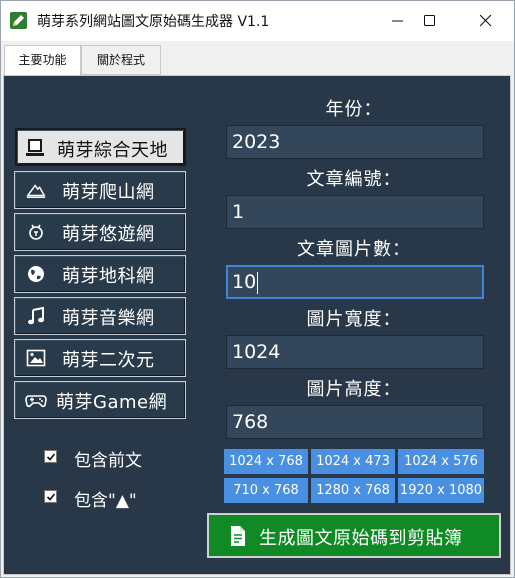 The height and width of the screenshot is (578, 515). I want to click on site-button-label: 萌芽Game網, so click(112, 402).